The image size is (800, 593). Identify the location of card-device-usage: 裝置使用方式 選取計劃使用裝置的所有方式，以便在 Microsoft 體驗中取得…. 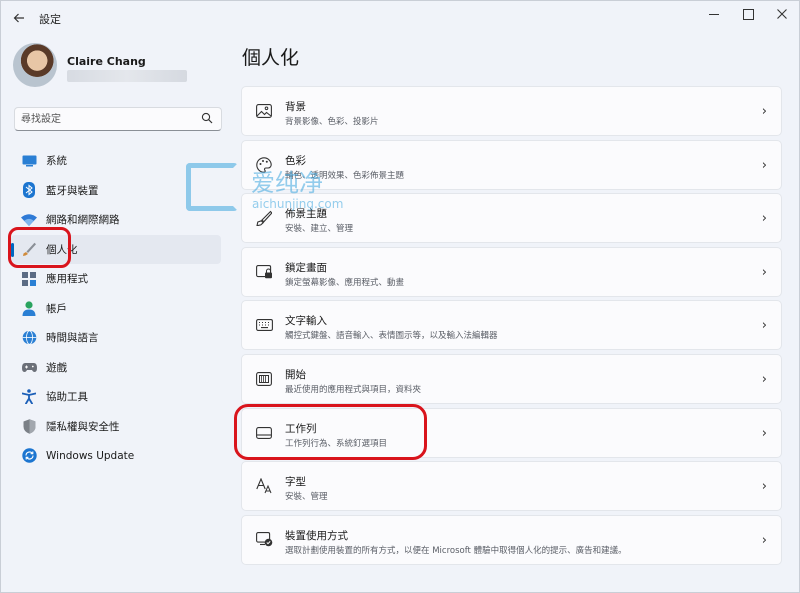
(511, 539).